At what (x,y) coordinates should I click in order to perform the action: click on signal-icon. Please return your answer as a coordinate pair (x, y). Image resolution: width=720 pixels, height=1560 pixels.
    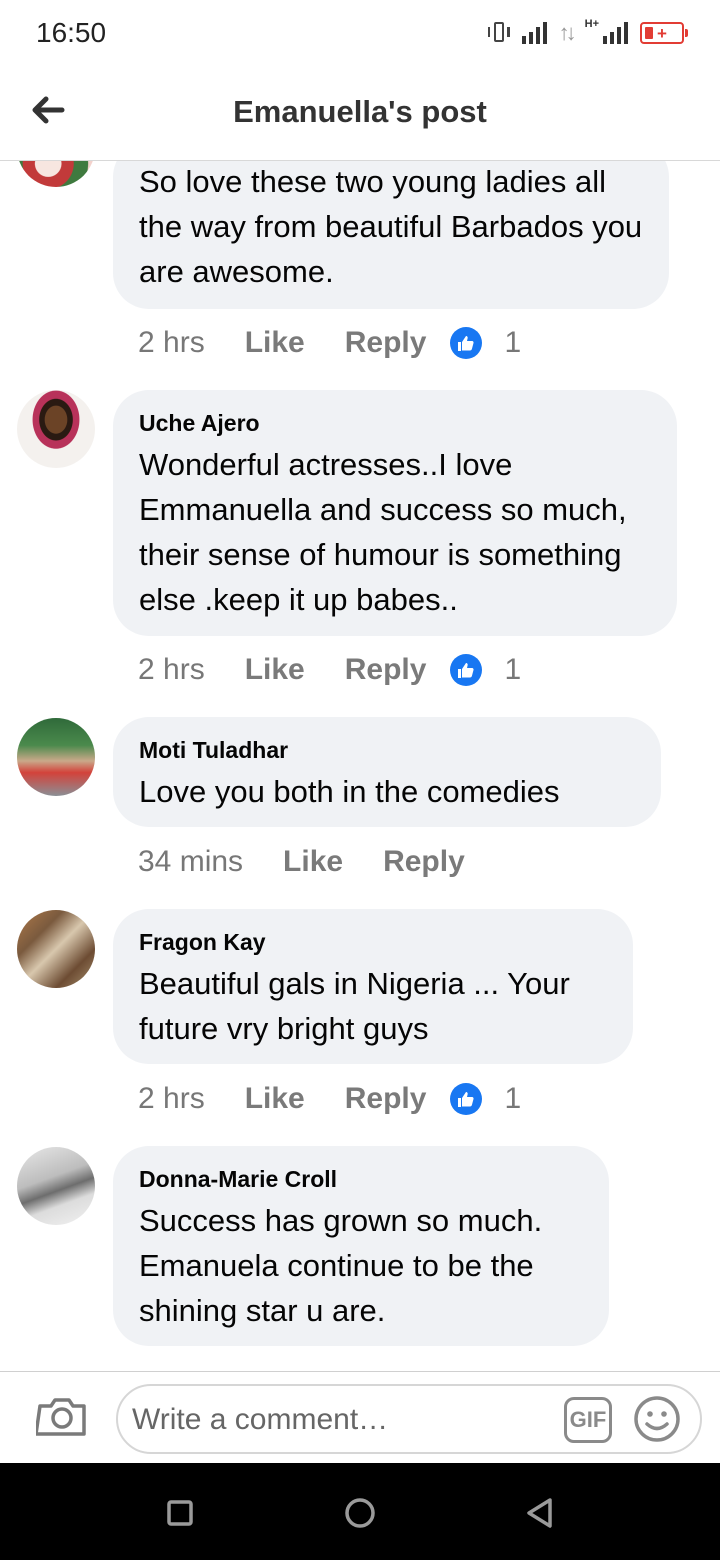
    Looking at the image, I should click on (534, 33).